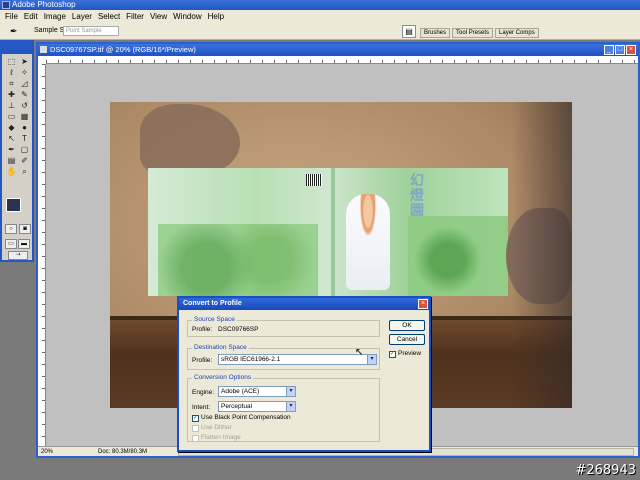 The height and width of the screenshot is (480, 640). I want to click on engine-value: Adobe (ACE), so click(240, 391).